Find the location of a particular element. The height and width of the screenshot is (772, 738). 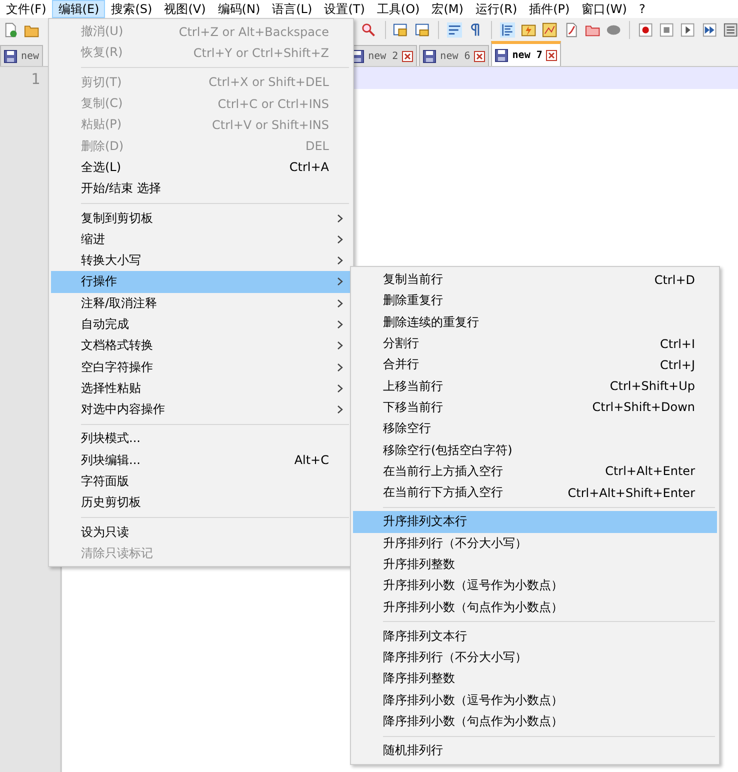

menu-item: 选择性粘贴 is located at coordinates (201, 389).